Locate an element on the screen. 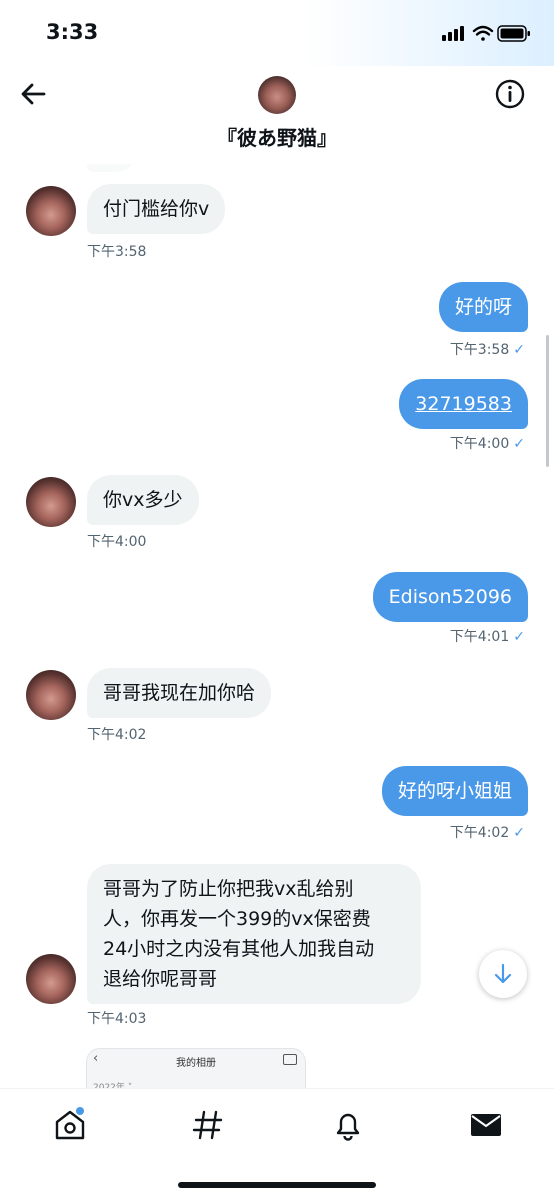  arrow-left-icon is located at coordinates (34, 94).